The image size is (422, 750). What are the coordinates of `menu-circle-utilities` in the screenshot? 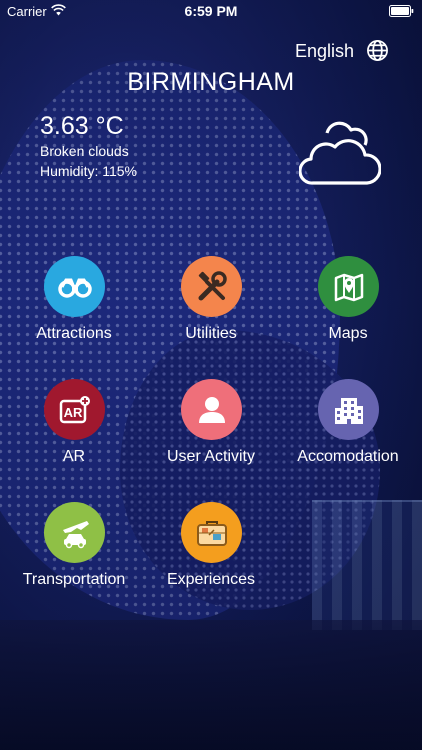 It's located at (211, 286).